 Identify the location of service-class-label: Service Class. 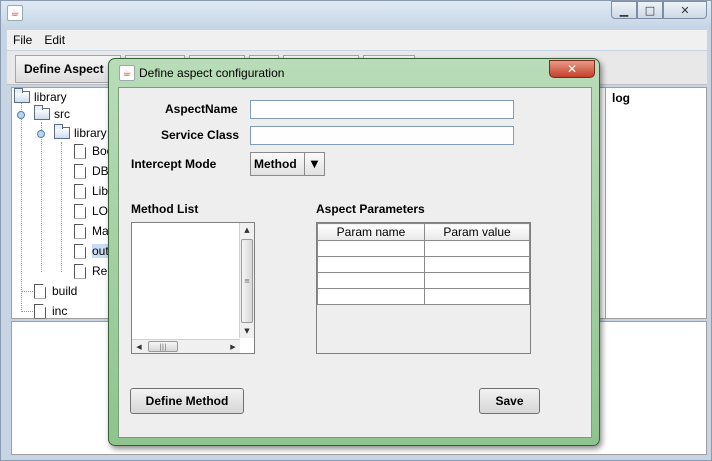
(200, 135).